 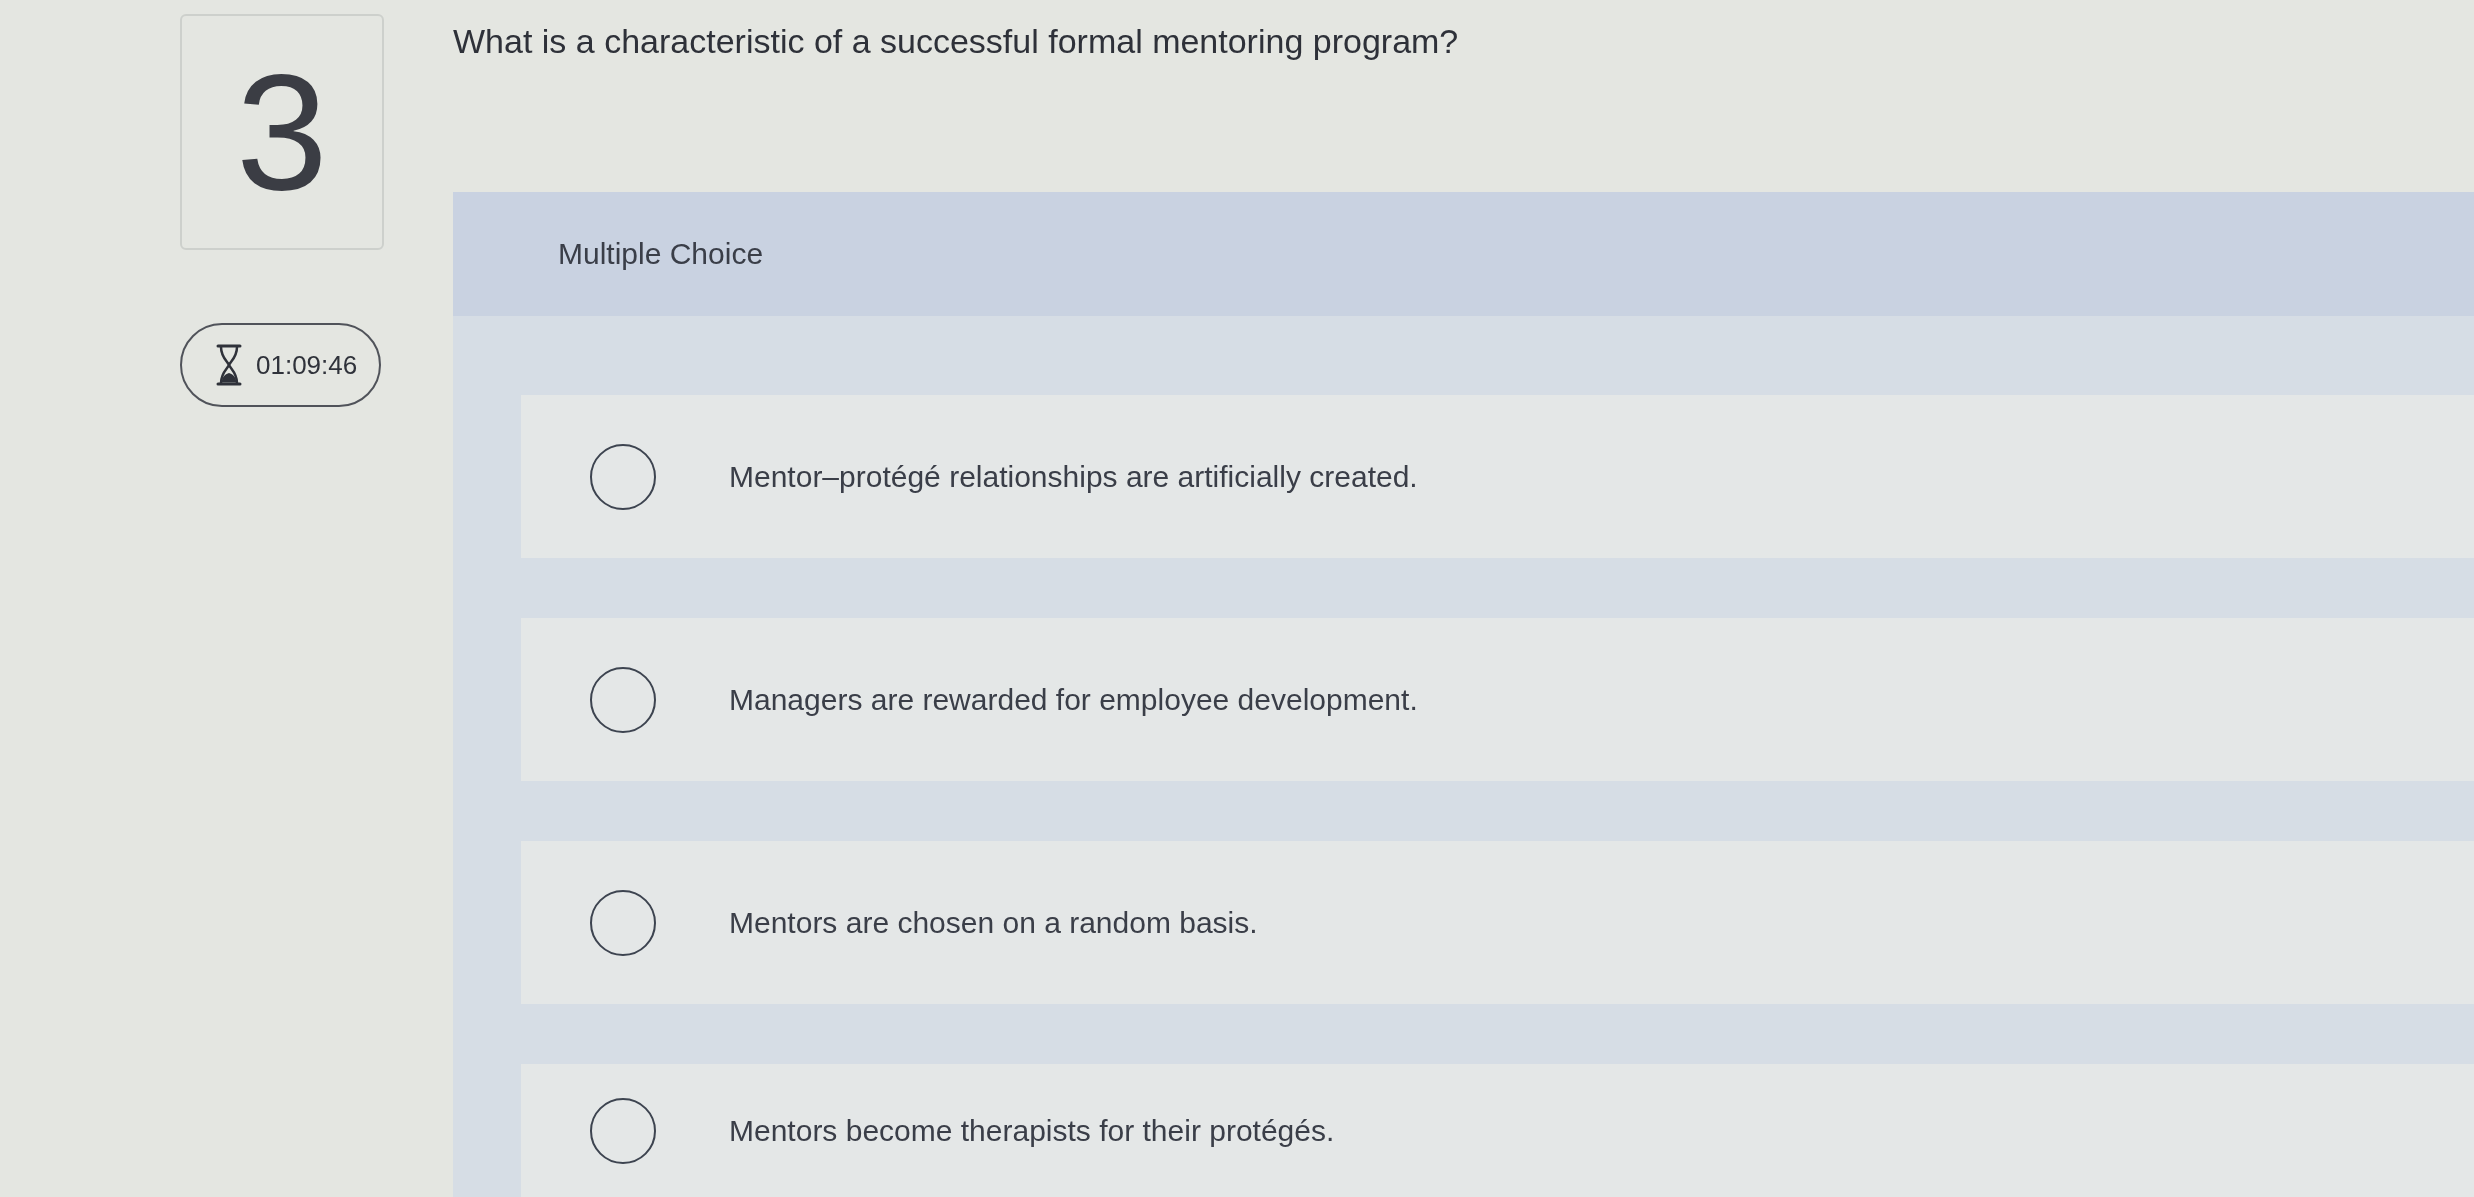 What do you see at coordinates (661, 254) in the screenshot?
I see `question-type-label: Multiple Choice` at bounding box center [661, 254].